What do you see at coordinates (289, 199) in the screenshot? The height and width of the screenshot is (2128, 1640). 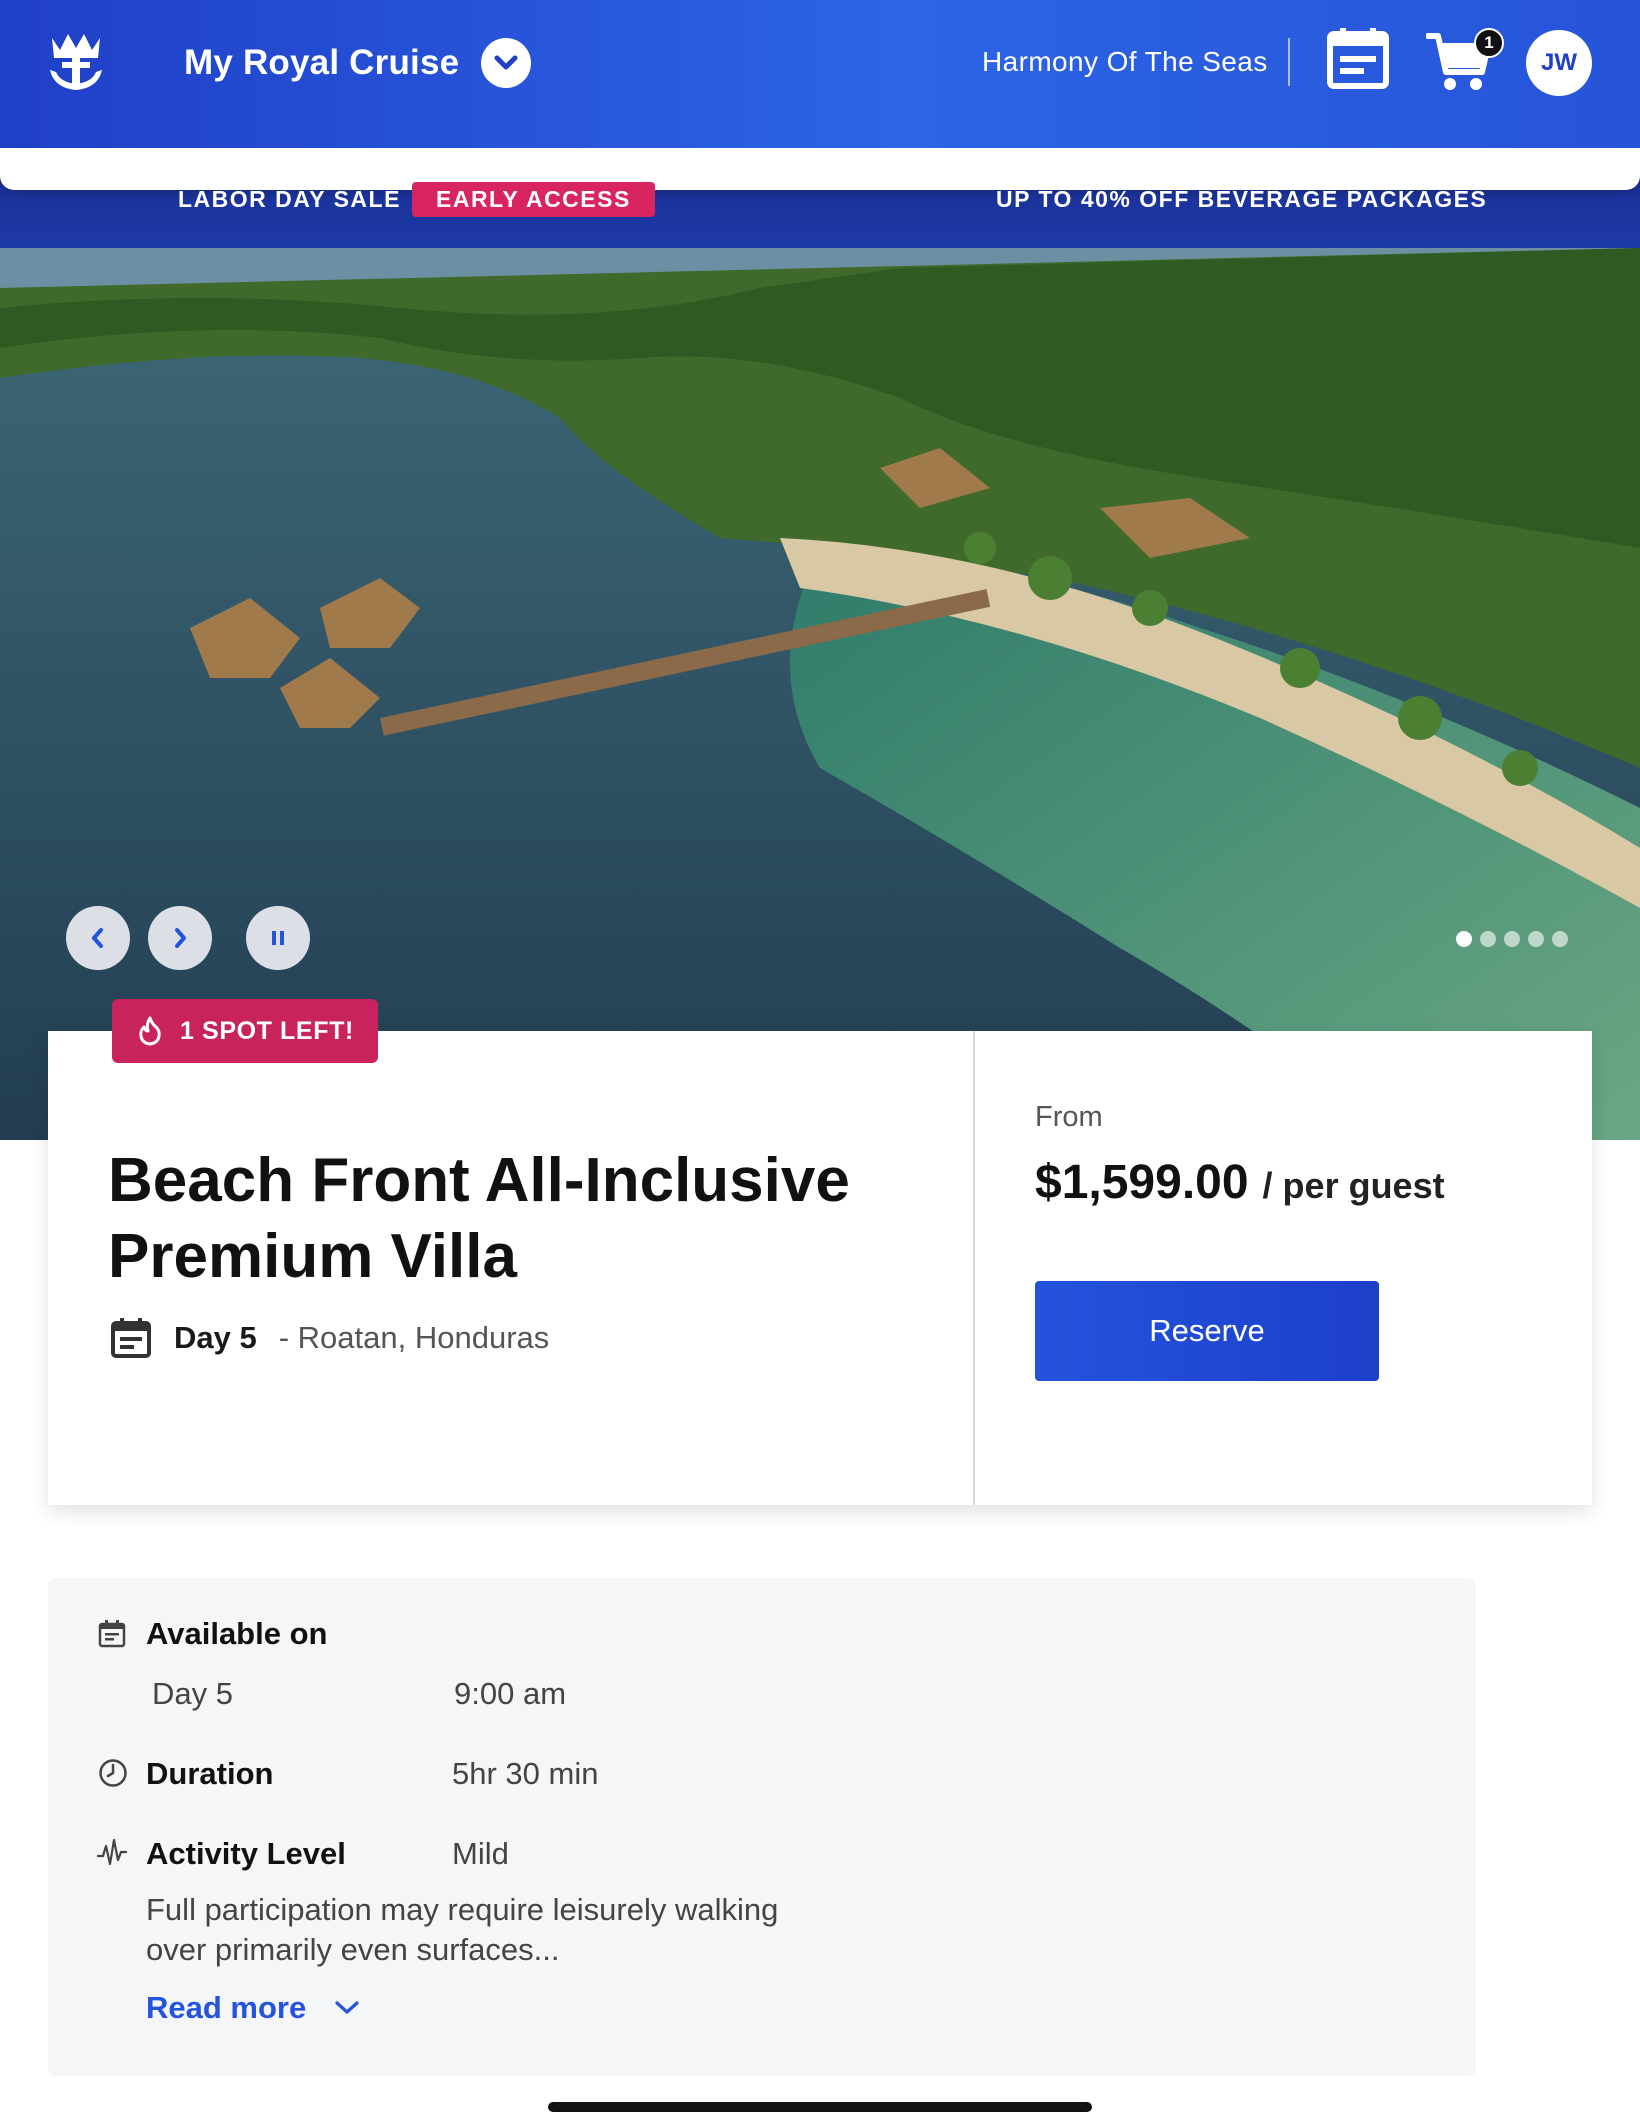 I see `promo-sale-label: LABOR DAY SALE` at bounding box center [289, 199].